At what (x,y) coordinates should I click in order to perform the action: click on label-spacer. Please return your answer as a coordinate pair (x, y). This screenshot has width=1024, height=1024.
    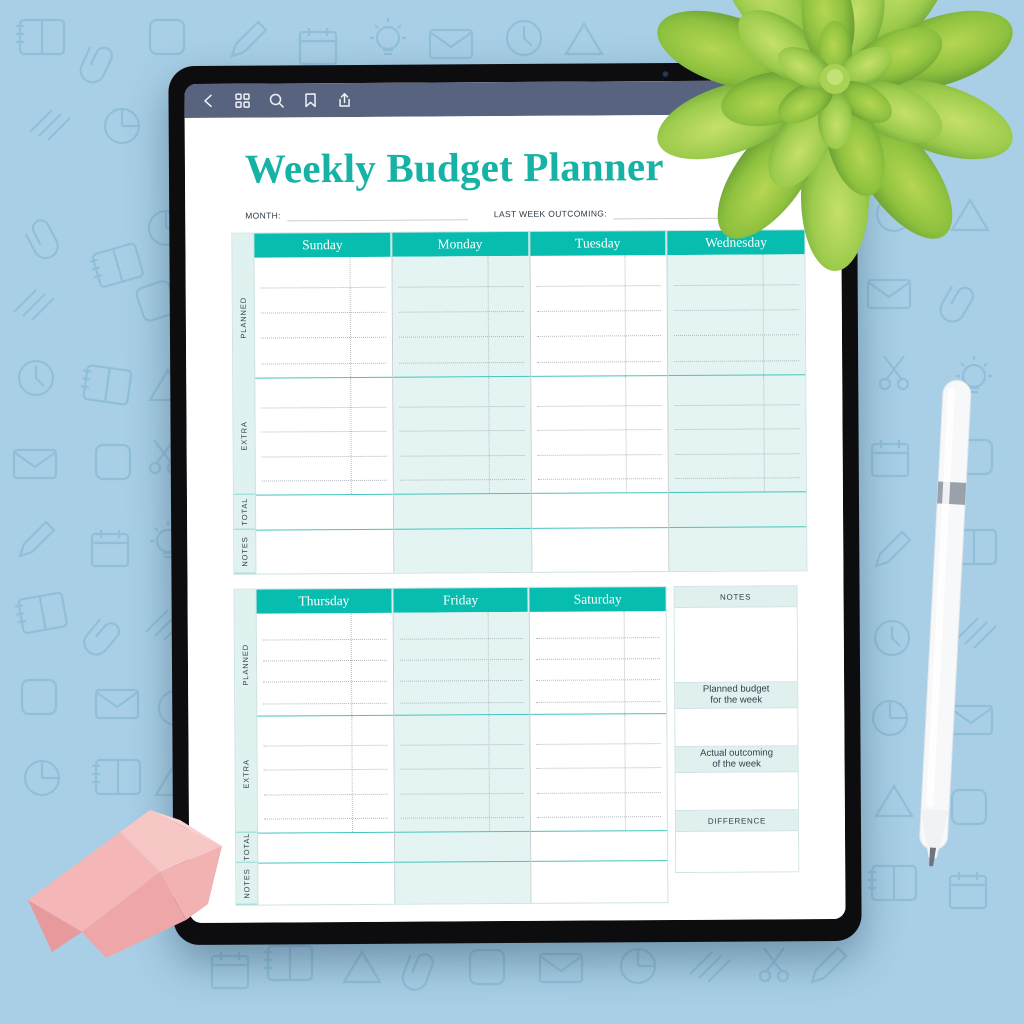
    Looking at the image, I should click on (242, 246).